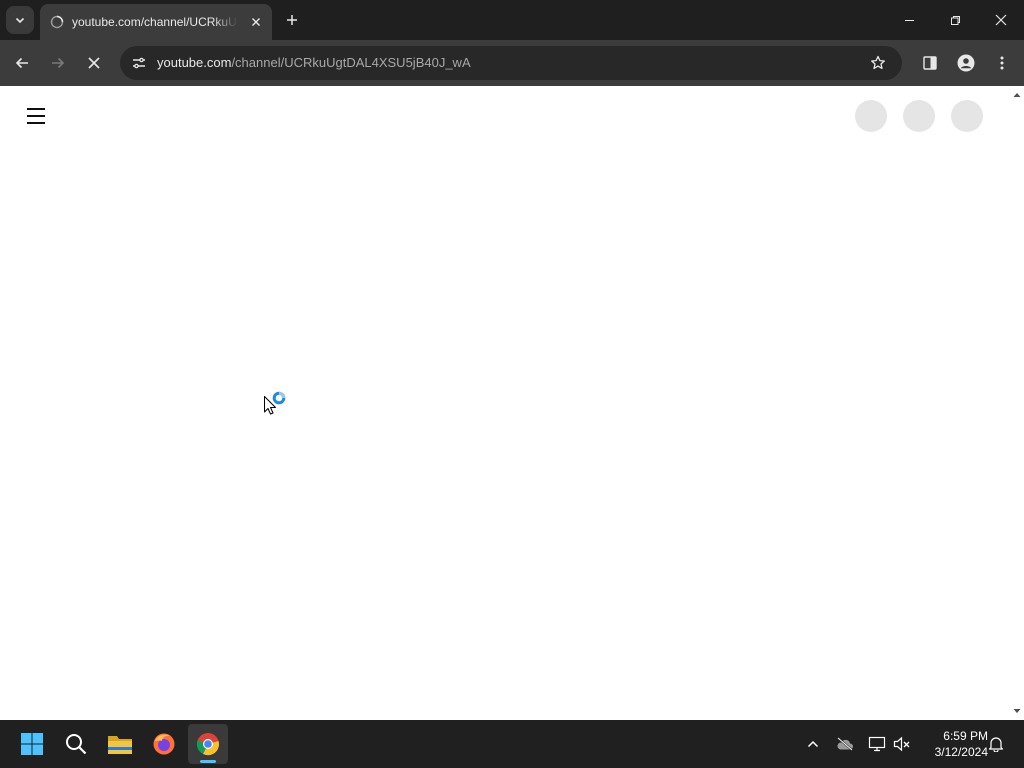 This screenshot has height=768, width=1024. I want to click on search-button, so click(76, 744).